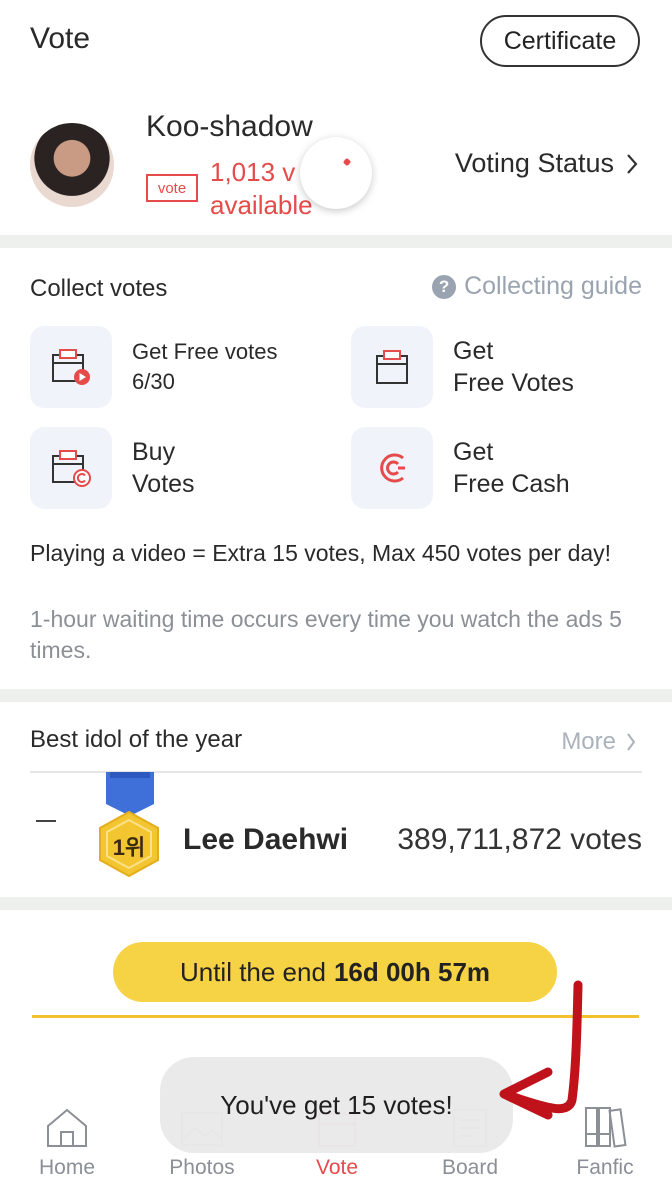 This screenshot has width=672, height=1188. Describe the element at coordinates (336, 1105) in the screenshot. I see `toast-notification: You've get 15 votes!` at that location.